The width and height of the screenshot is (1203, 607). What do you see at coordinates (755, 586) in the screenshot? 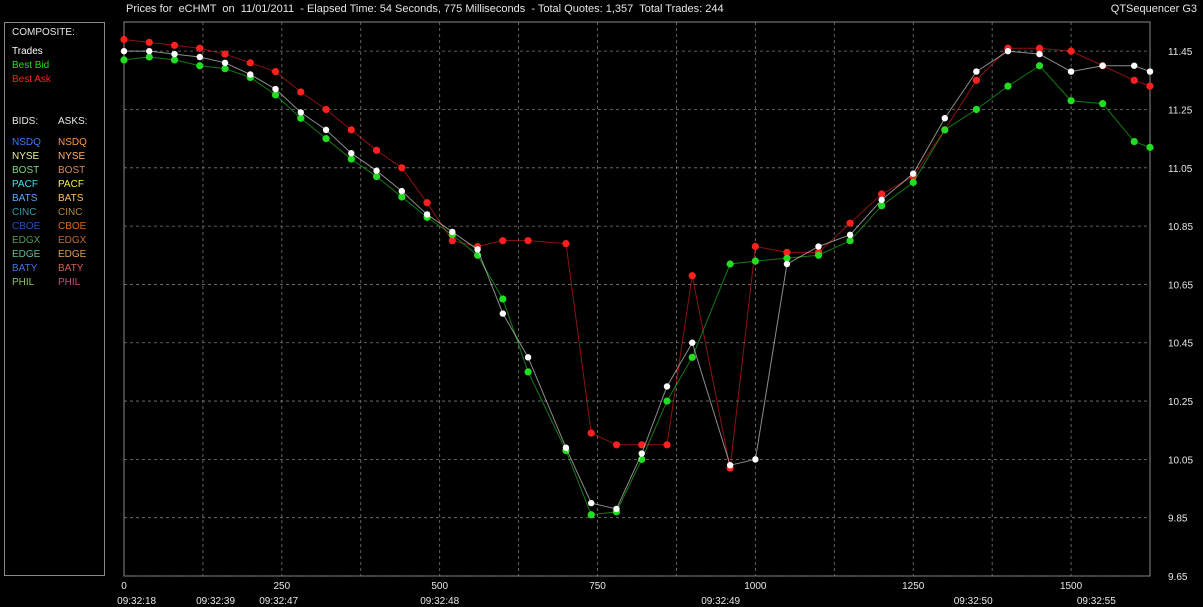
I see `x-tick-label: 1000` at bounding box center [755, 586].